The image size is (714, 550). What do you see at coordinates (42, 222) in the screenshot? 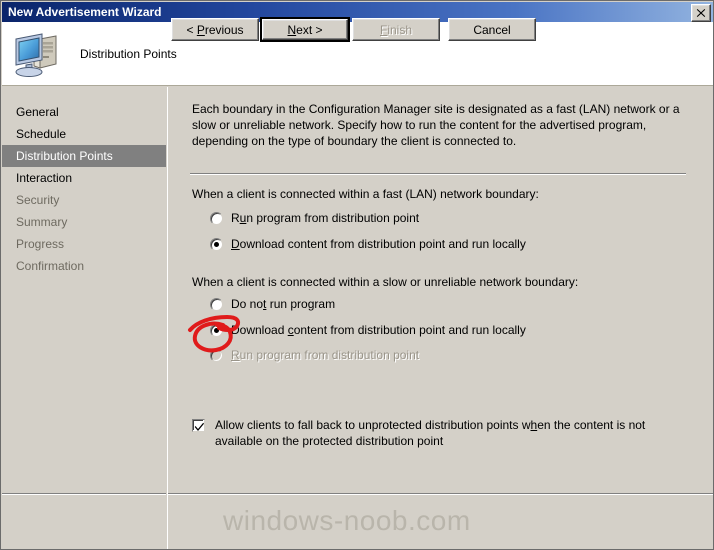
I see `sidebar-item-summary: Summary` at bounding box center [42, 222].